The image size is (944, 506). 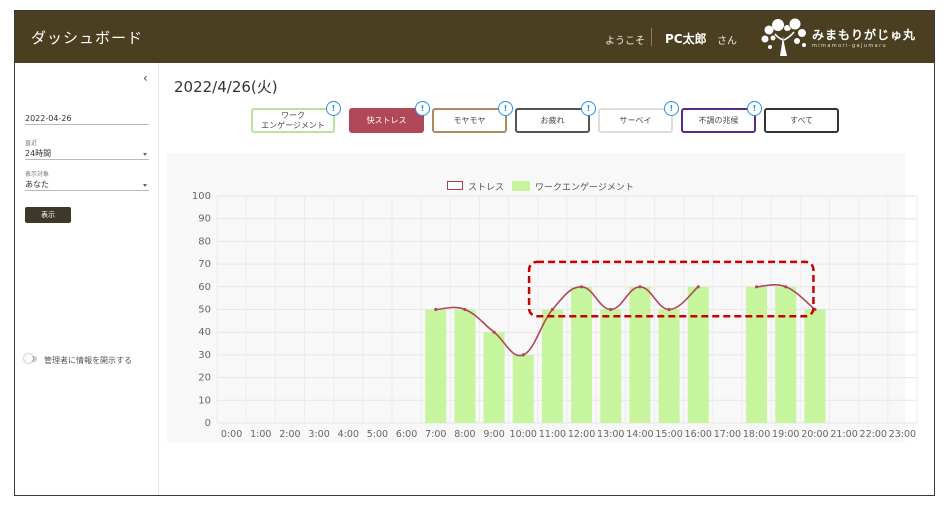 I want to click on brand-logo-icon, so click(x=783, y=37).